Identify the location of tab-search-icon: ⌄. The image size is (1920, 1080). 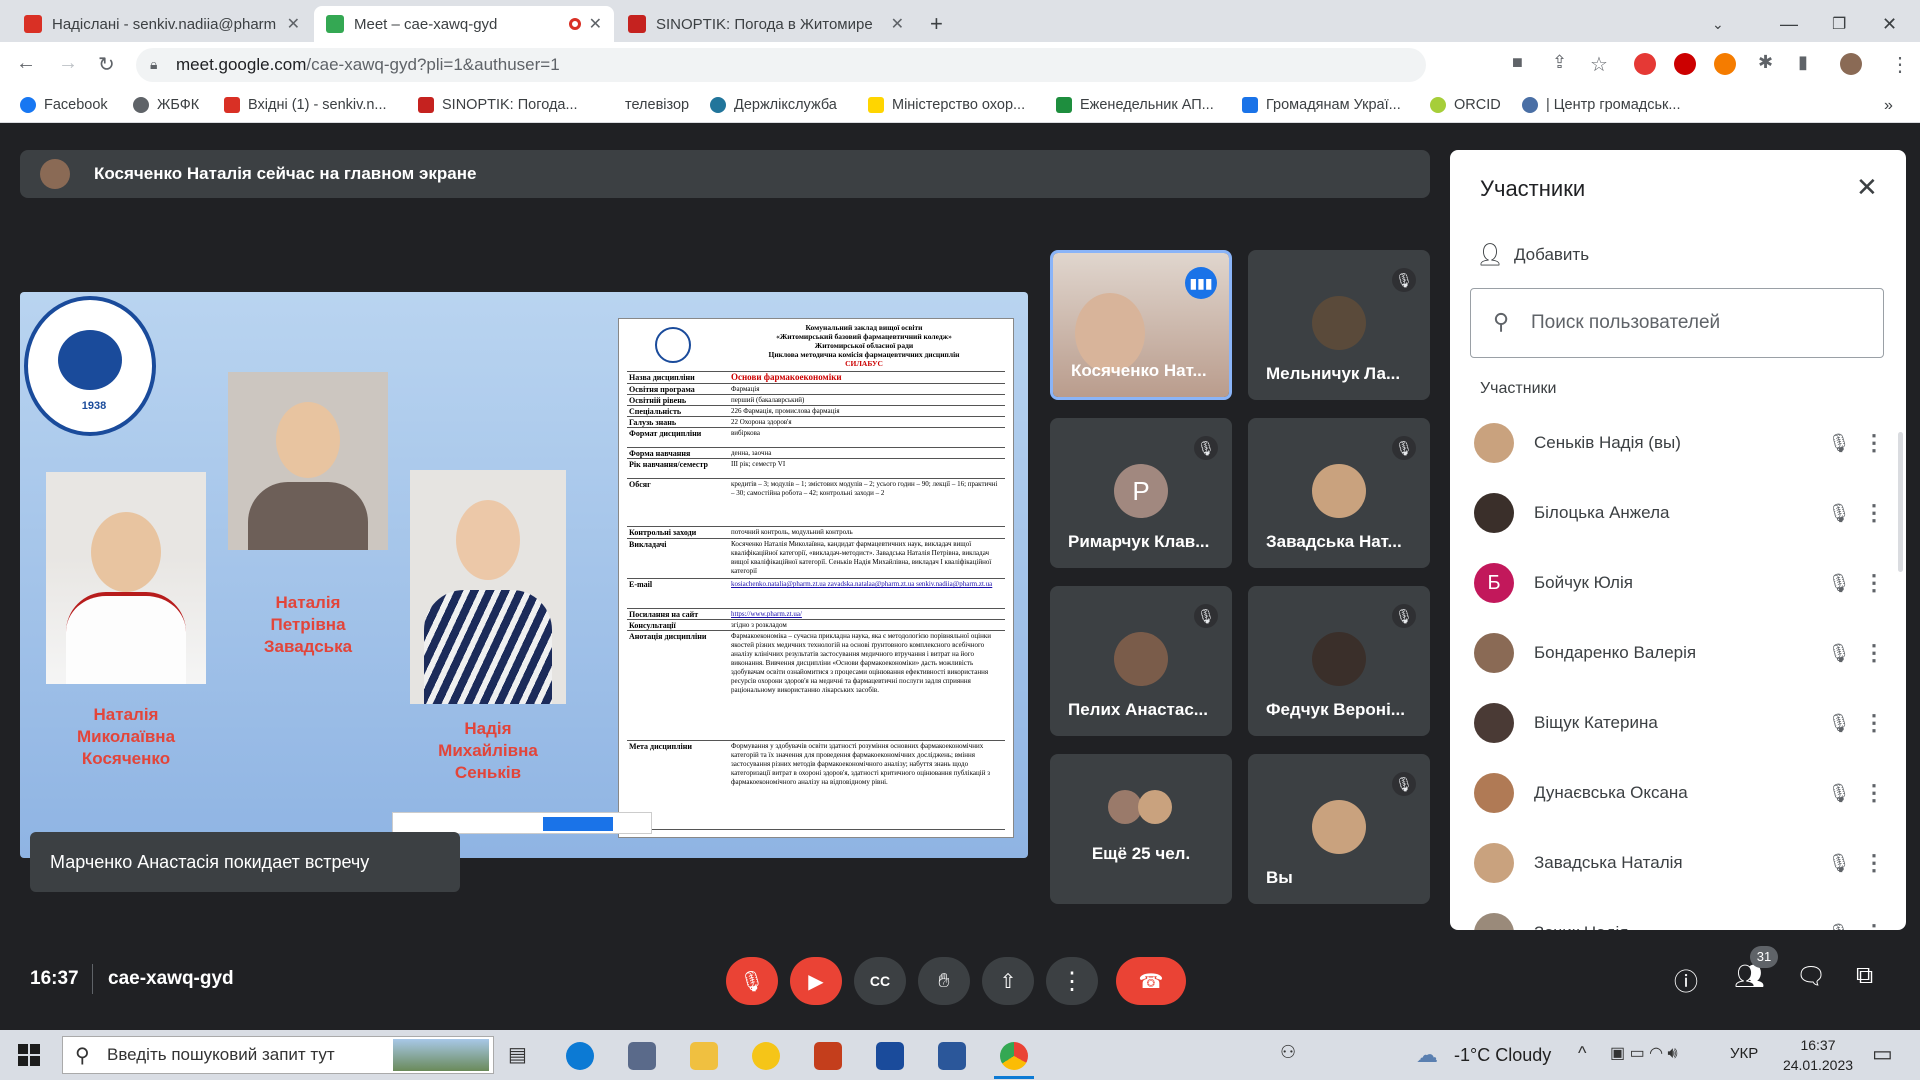
(1718, 24).